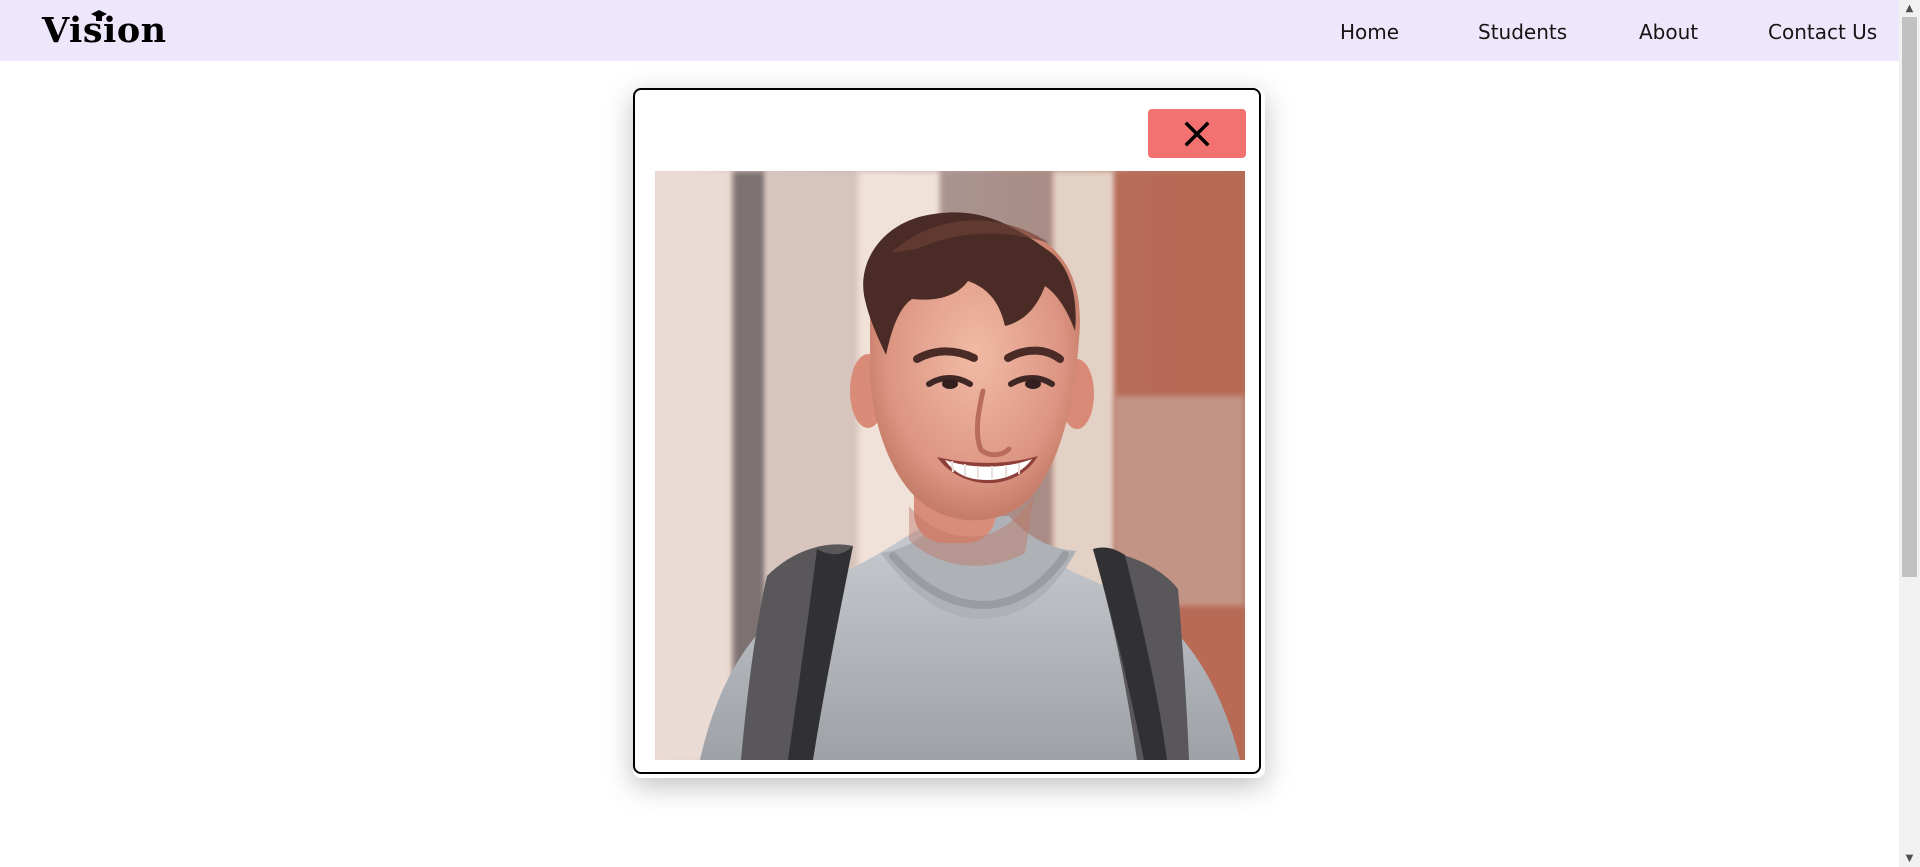 The image size is (1920, 867). I want to click on nav-link-students: Students, so click(1522, 32).